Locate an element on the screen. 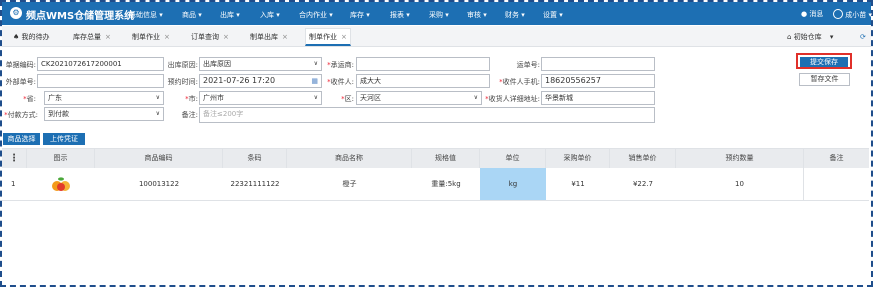  menu-purchase: 采购 ▾ is located at coordinates (439, 15).